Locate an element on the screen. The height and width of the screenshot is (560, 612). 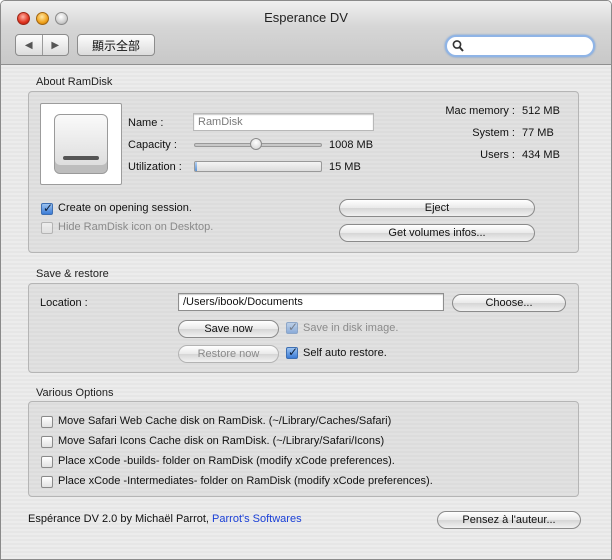
create-on-opening-label: Create on opening session. is located at coordinates (125, 208).